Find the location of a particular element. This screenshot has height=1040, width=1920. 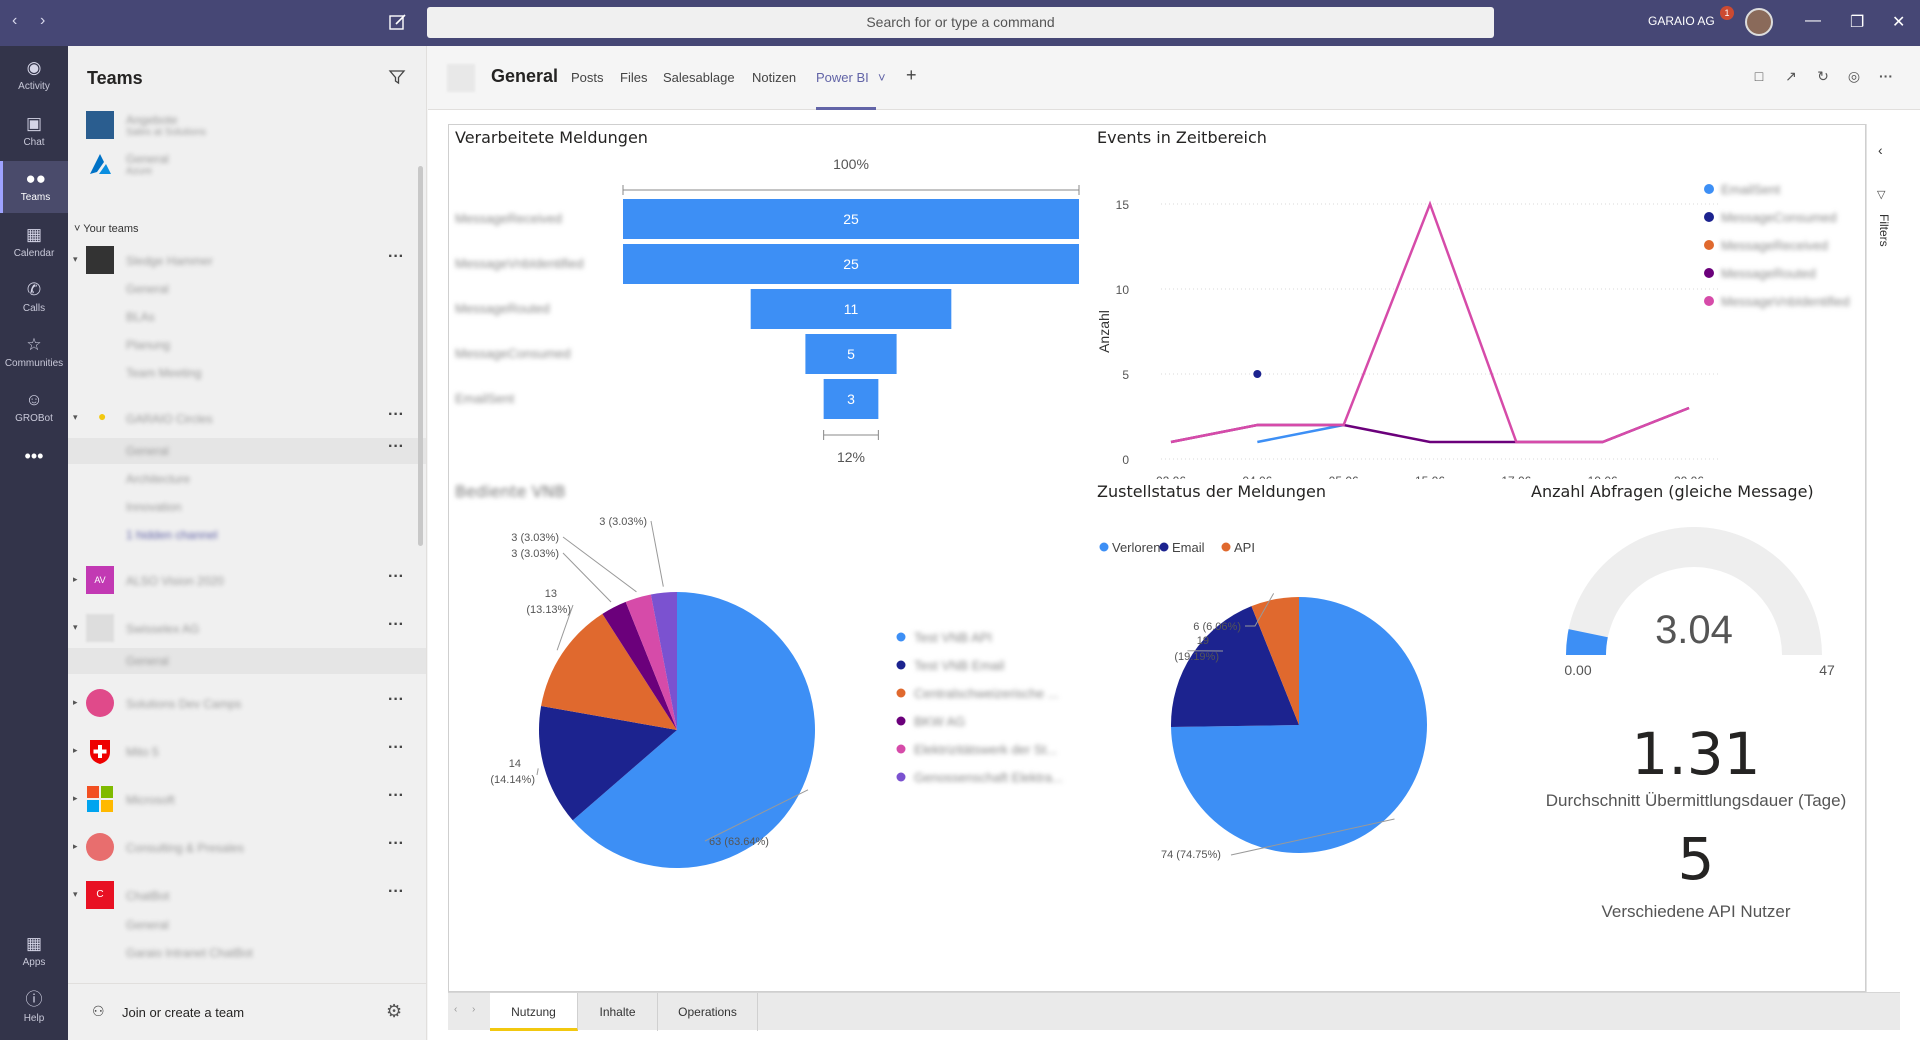

rail-help: ⓘ Help is located at coordinates (34, 1008).